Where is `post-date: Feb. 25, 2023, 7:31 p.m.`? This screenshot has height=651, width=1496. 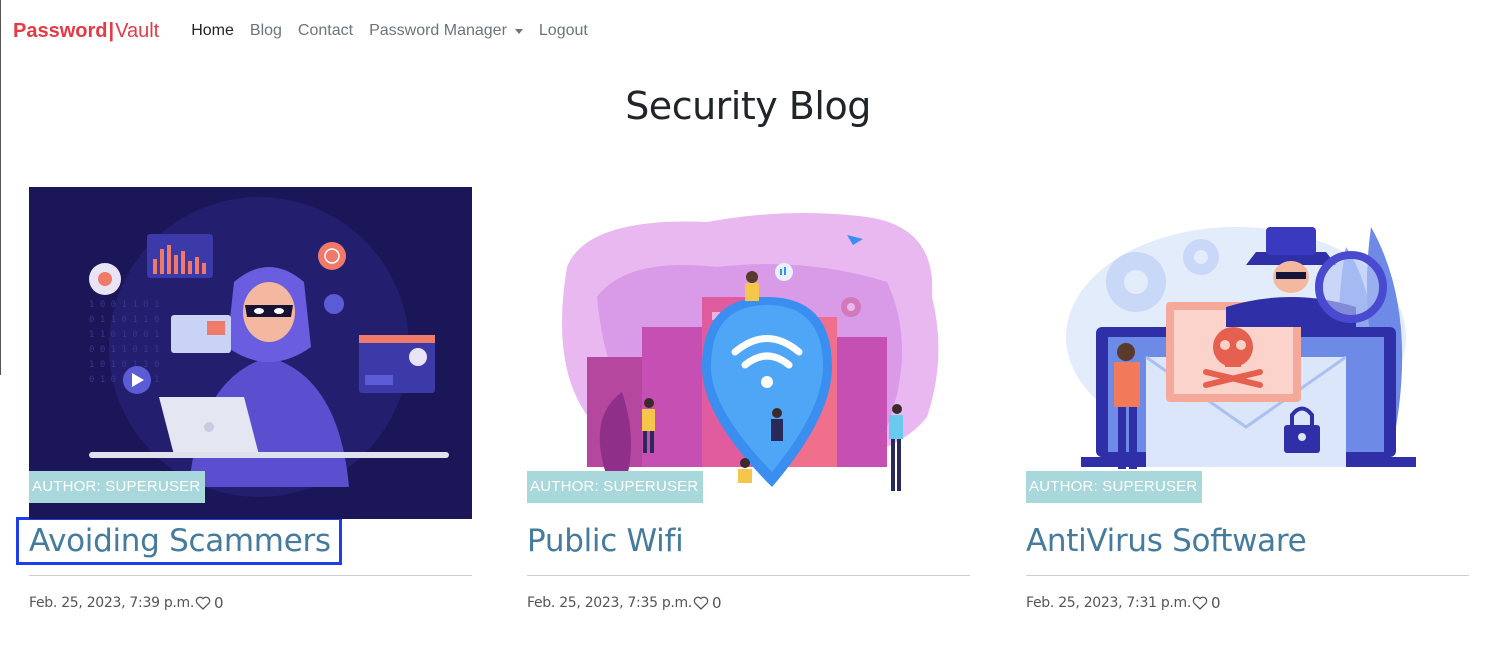 post-date: Feb. 25, 2023, 7:31 p.m. is located at coordinates (1109, 603).